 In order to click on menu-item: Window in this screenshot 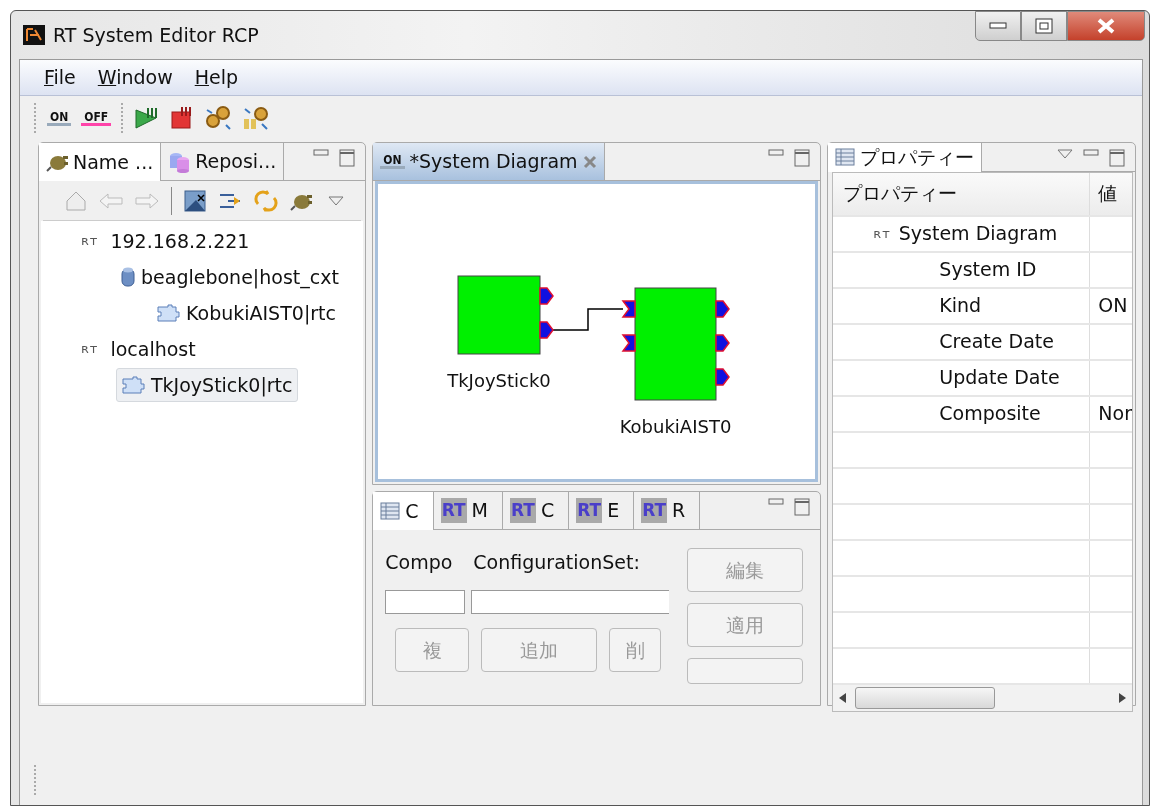, I will do `click(135, 77)`.